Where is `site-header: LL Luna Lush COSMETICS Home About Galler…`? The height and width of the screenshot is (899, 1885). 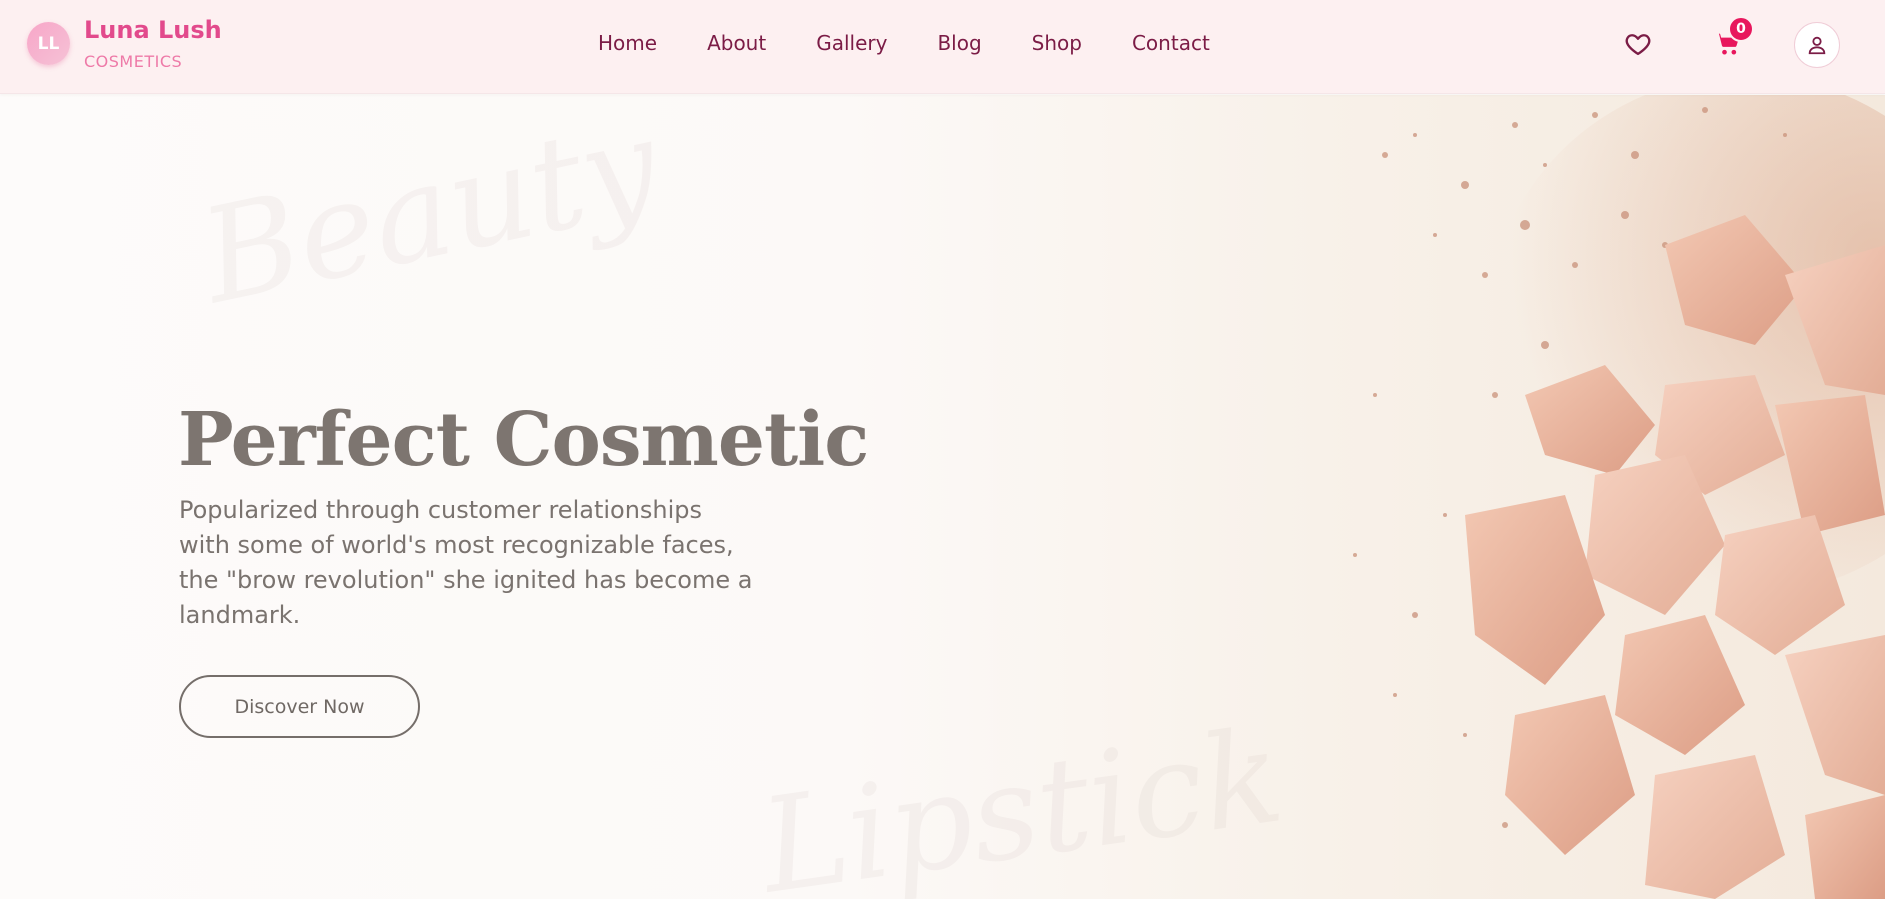 site-header: LL Luna Lush COSMETICS Home About Galler… is located at coordinates (942, 47).